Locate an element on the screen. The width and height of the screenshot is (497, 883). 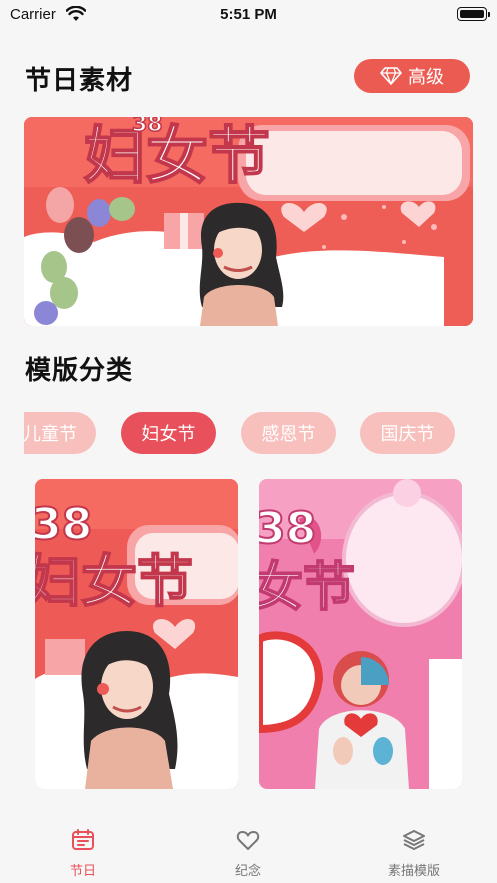
status-time: 5:51 PM is located at coordinates (248, 14).